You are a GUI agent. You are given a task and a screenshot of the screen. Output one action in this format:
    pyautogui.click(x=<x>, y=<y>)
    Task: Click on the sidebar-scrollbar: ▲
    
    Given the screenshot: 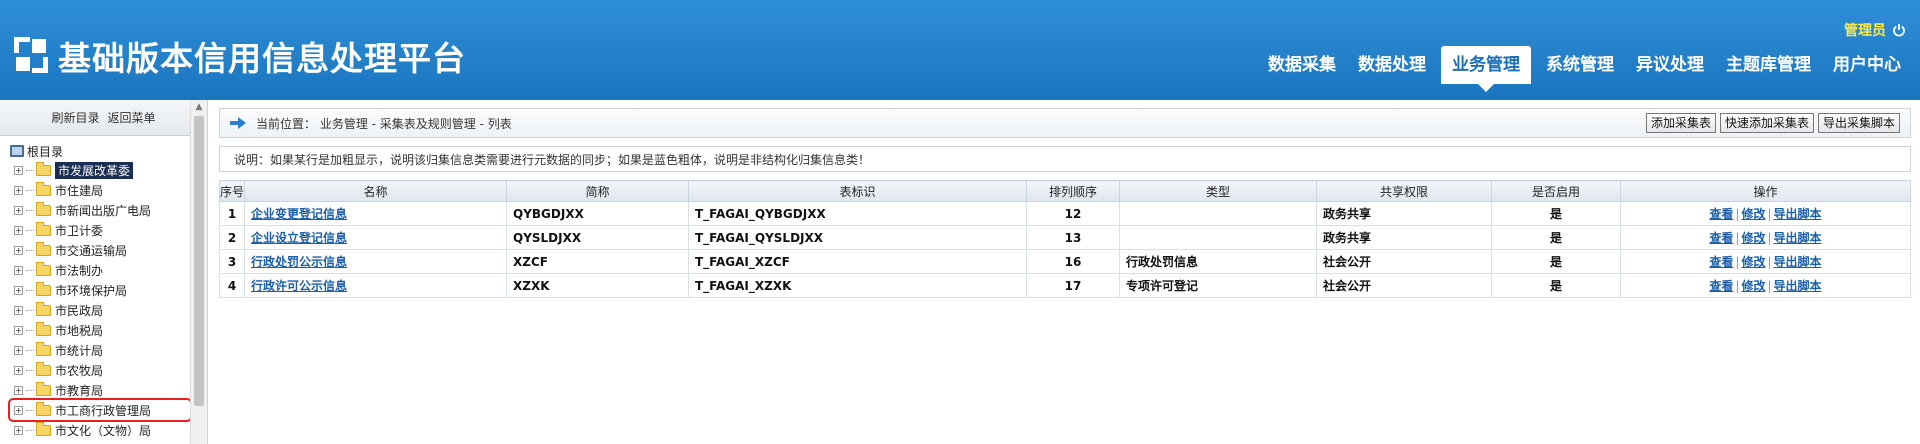 What is the action you would take?
    pyautogui.click(x=198, y=272)
    